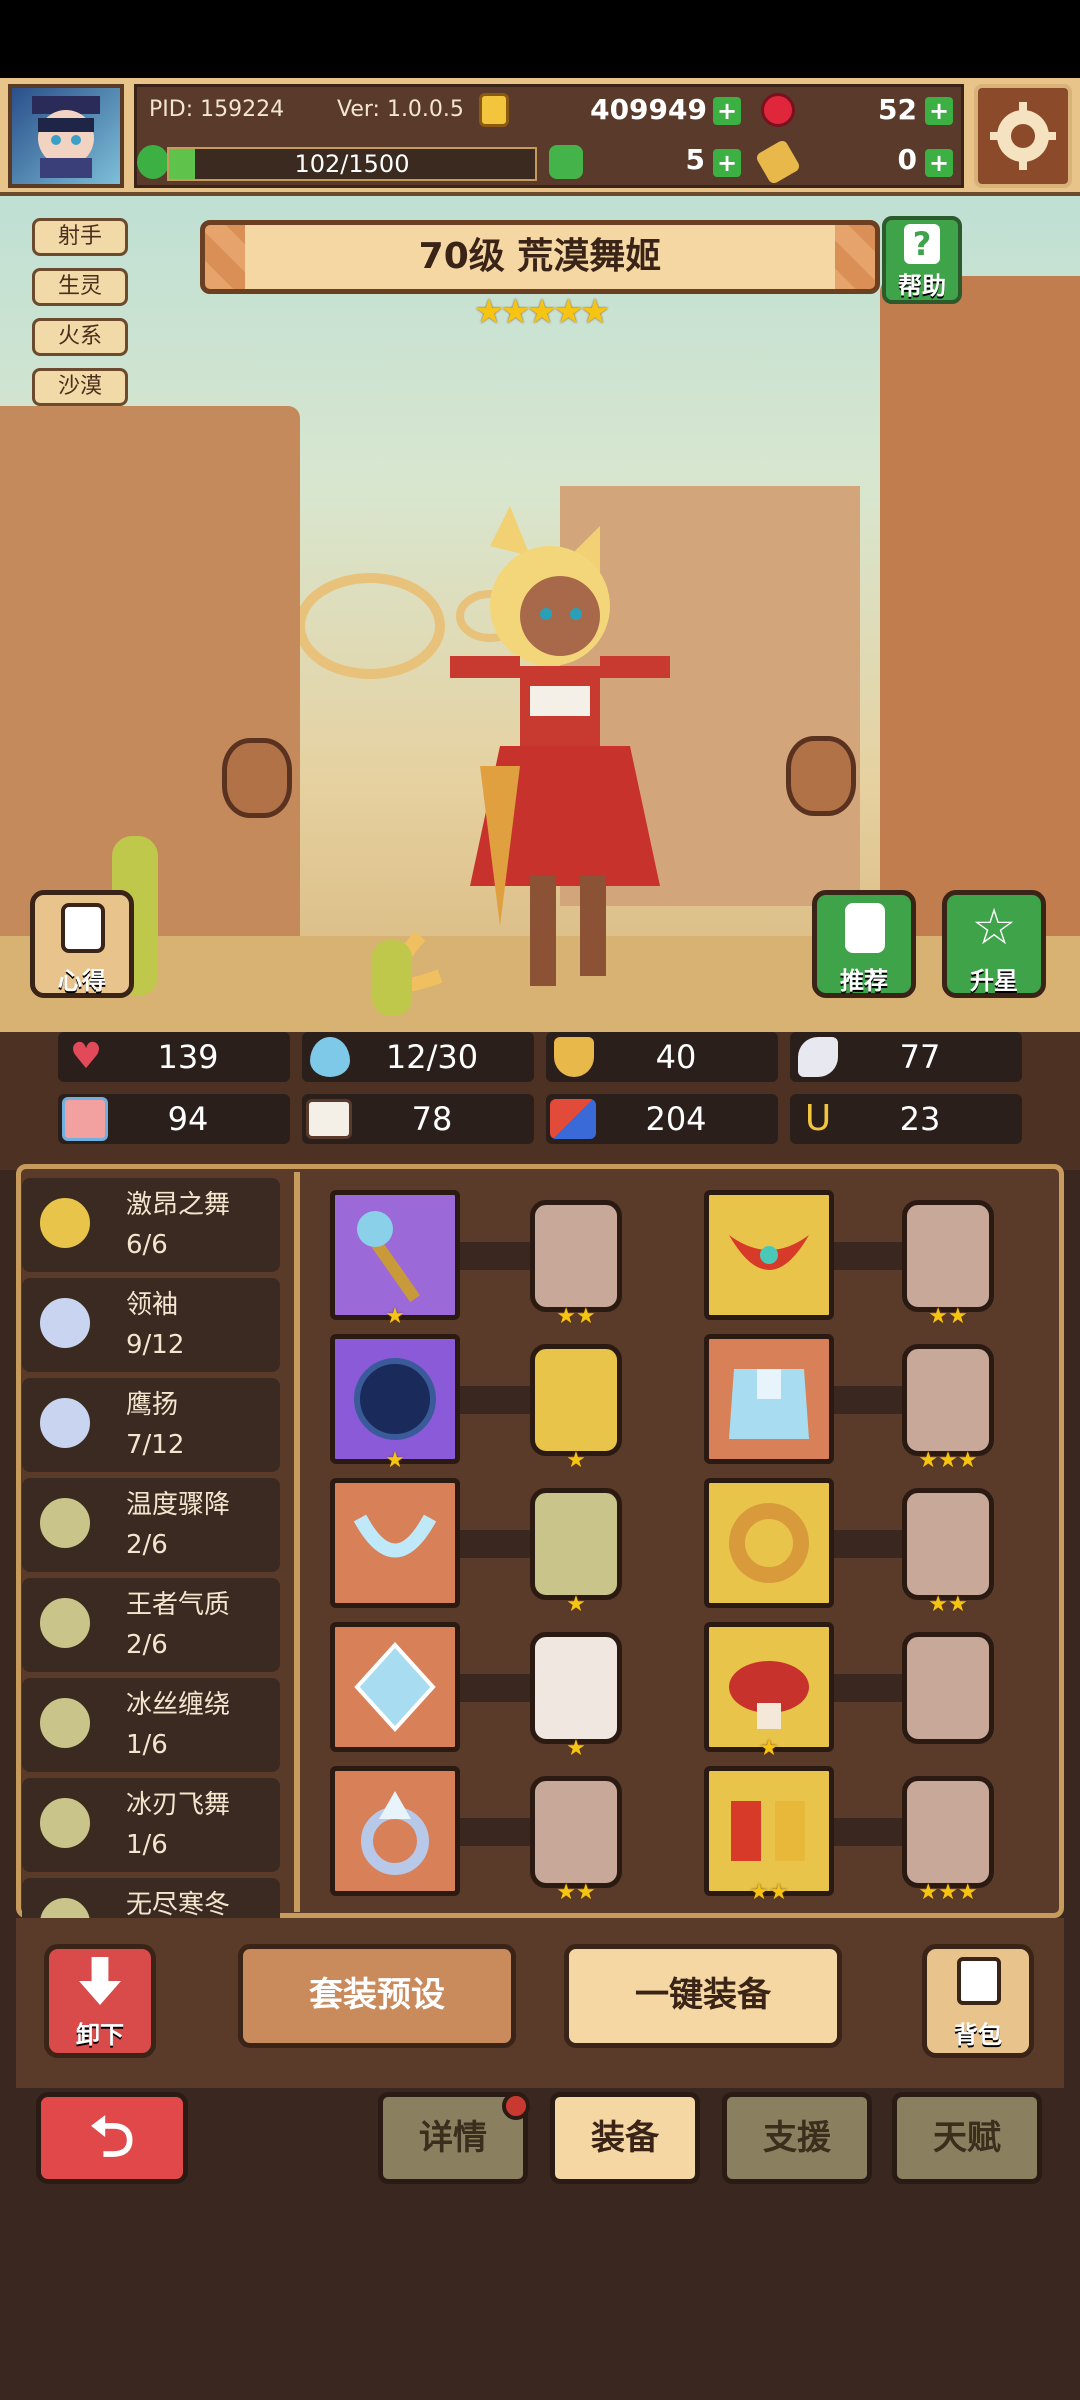 This screenshot has height=2400, width=1080. What do you see at coordinates (100, 2001) in the screenshot?
I see `unequip-button: 卸下` at bounding box center [100, 2001].